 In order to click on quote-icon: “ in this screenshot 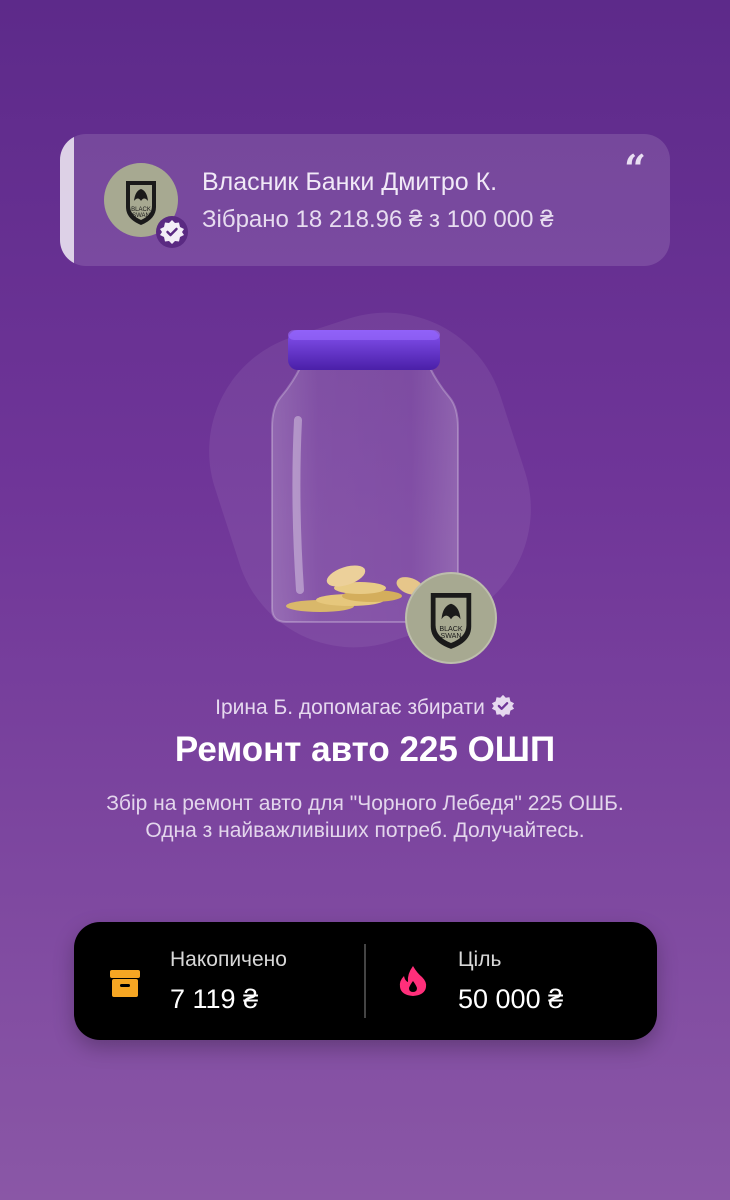, I will do `click(635, 168)`.